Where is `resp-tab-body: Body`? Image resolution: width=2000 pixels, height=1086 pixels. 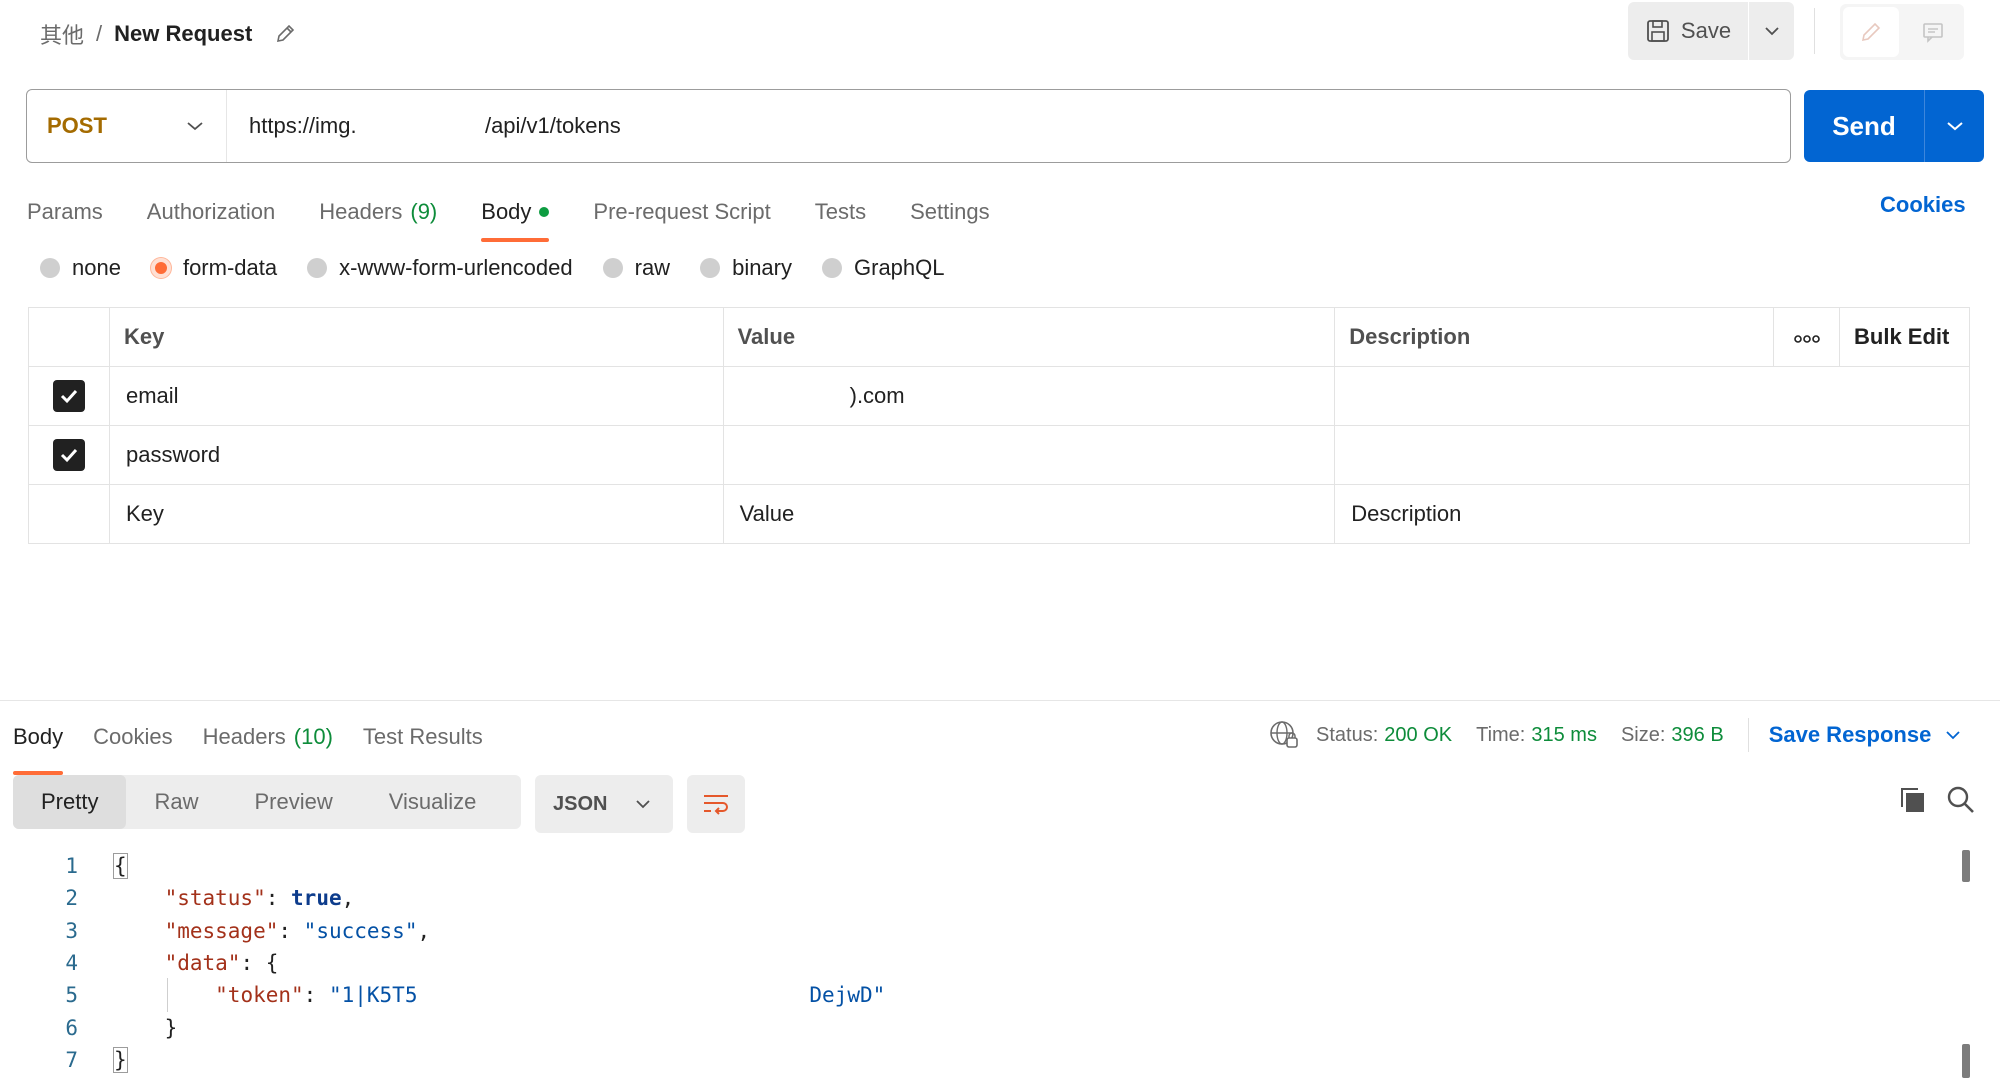
resp-tab-body: Body is located at coordinates (38, 745).